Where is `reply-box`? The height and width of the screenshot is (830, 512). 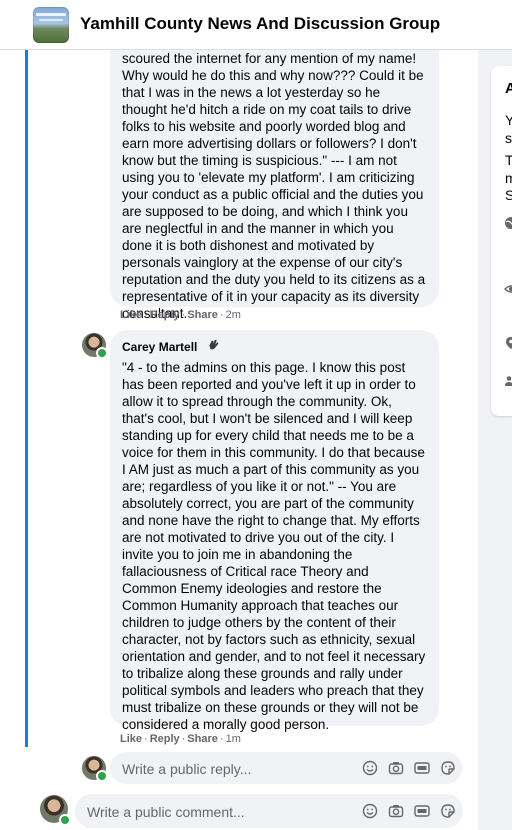 reply-box is located at coordinates (286, 769).